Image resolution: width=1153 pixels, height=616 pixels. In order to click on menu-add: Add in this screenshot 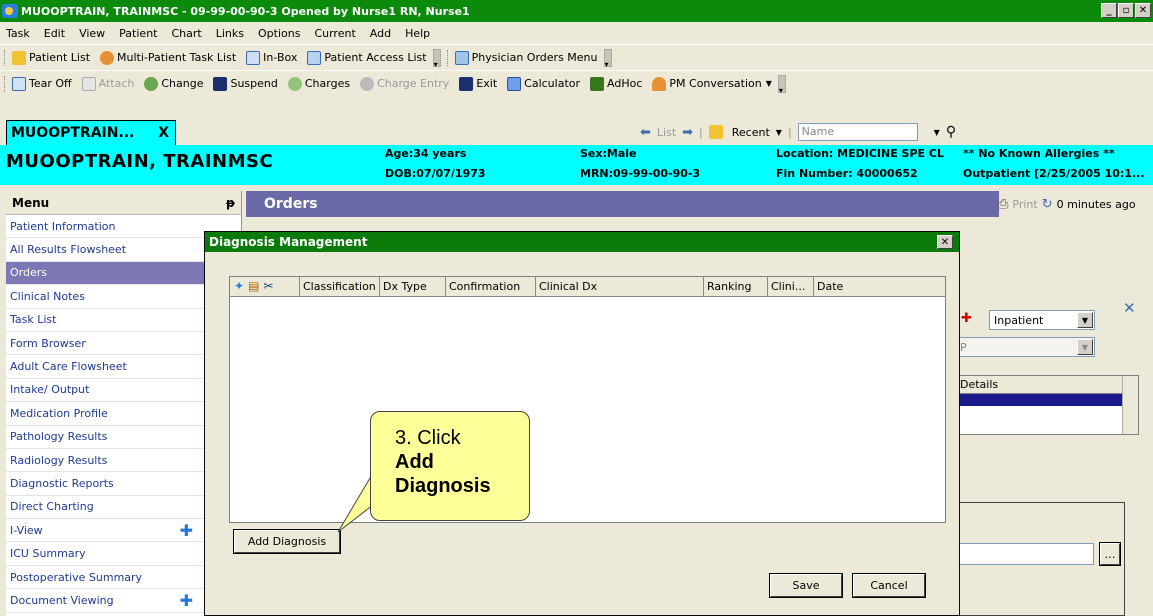, I will do `click(380, 33)`.